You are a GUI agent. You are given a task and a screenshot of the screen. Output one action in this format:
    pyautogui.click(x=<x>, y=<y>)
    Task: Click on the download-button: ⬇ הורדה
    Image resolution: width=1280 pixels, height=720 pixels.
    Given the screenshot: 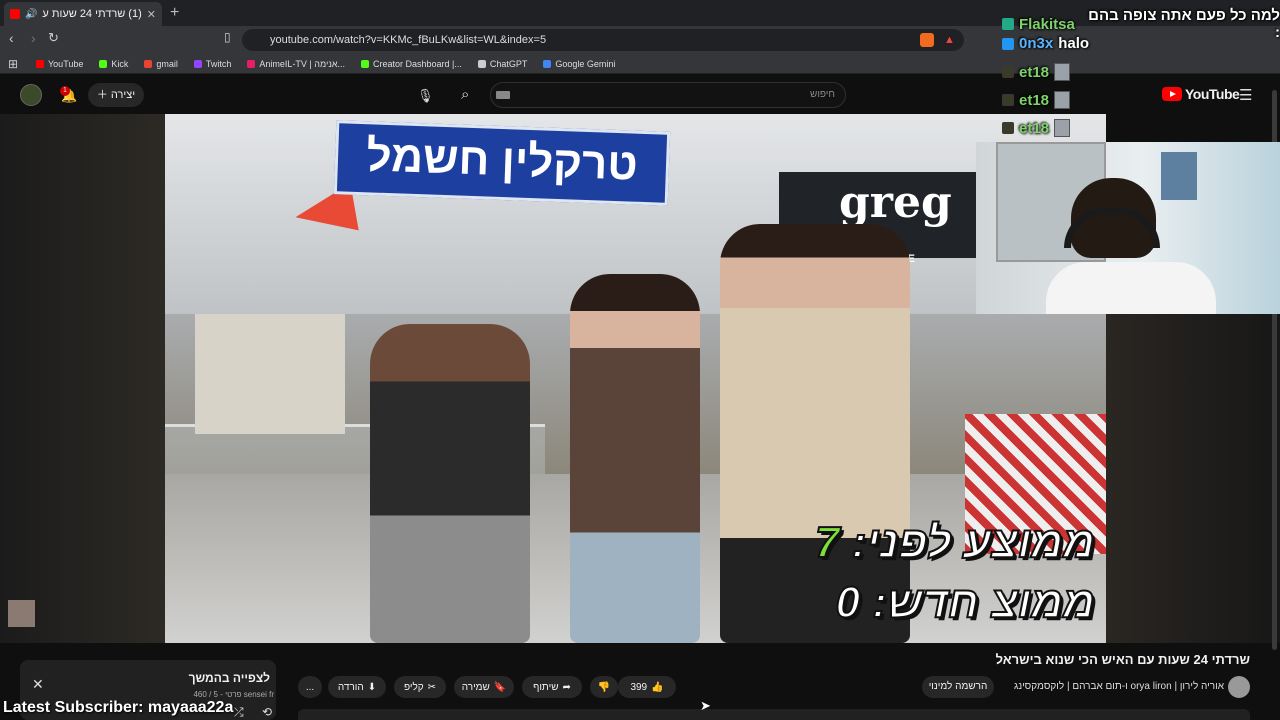 What is the action you would take?
    pyautogui.click(x=357, y=687)
    